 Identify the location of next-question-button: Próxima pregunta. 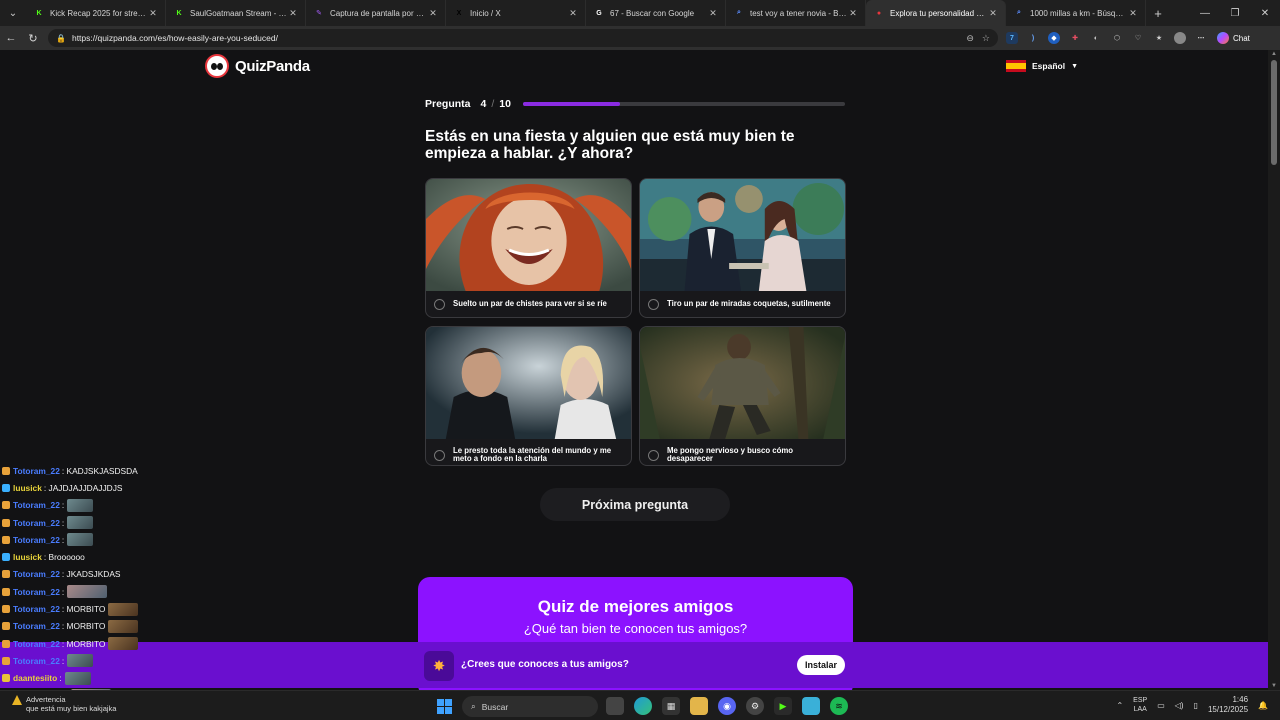
(635, 504).